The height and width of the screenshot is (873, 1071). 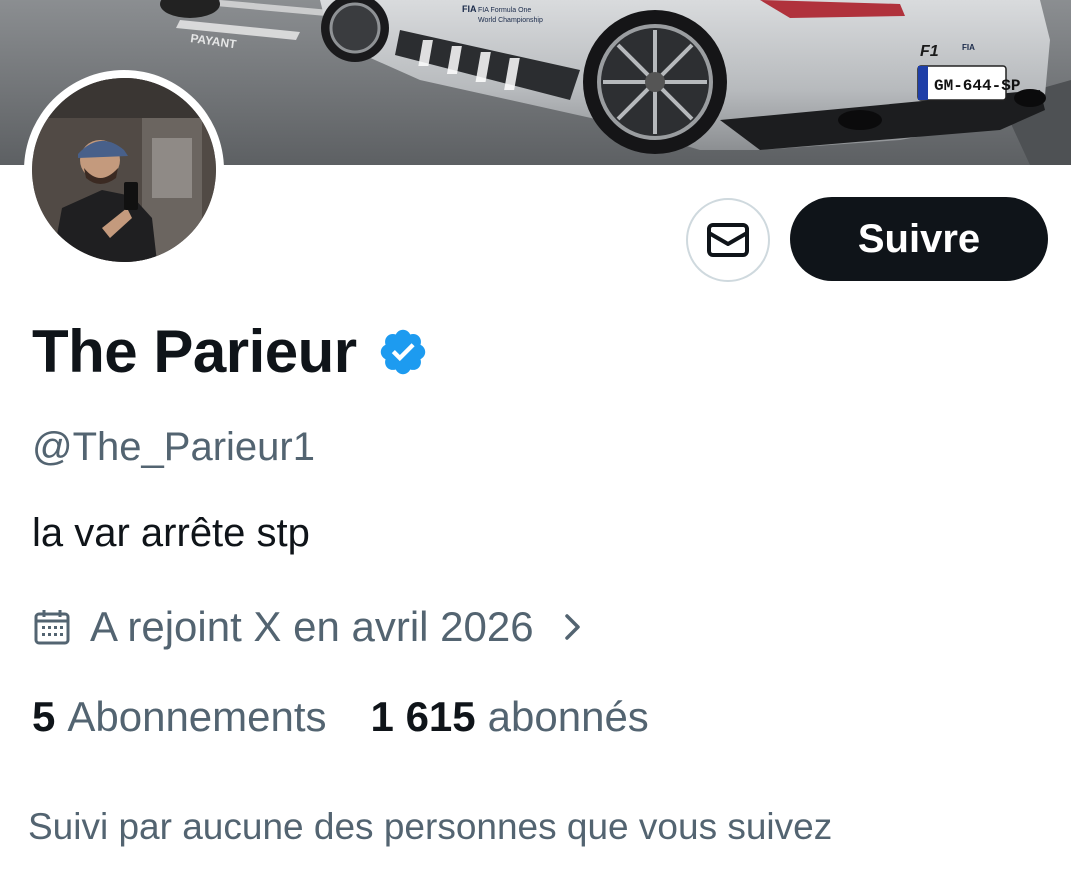 What do you see at coordinates (340, 717) in the screenshot?
I see `follow-stats: 5 Abonnements 1 615 abonnés` at bounding box center [340, 717].